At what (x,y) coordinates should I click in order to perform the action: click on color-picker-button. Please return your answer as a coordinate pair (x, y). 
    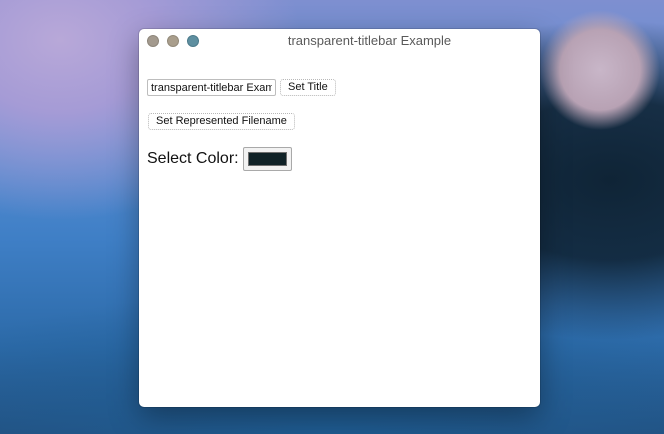
    Looking at the image, I should click on (267, 159).